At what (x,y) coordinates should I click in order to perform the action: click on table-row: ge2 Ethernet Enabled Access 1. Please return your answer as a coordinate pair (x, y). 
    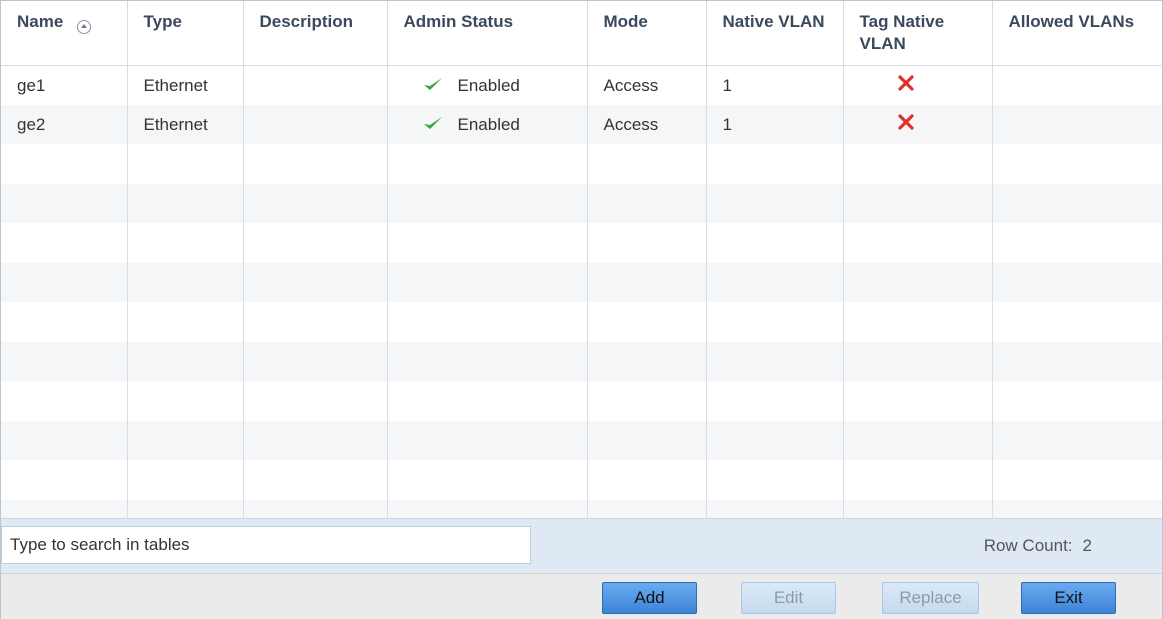
    Looking at the image, I should click on (581, 124).